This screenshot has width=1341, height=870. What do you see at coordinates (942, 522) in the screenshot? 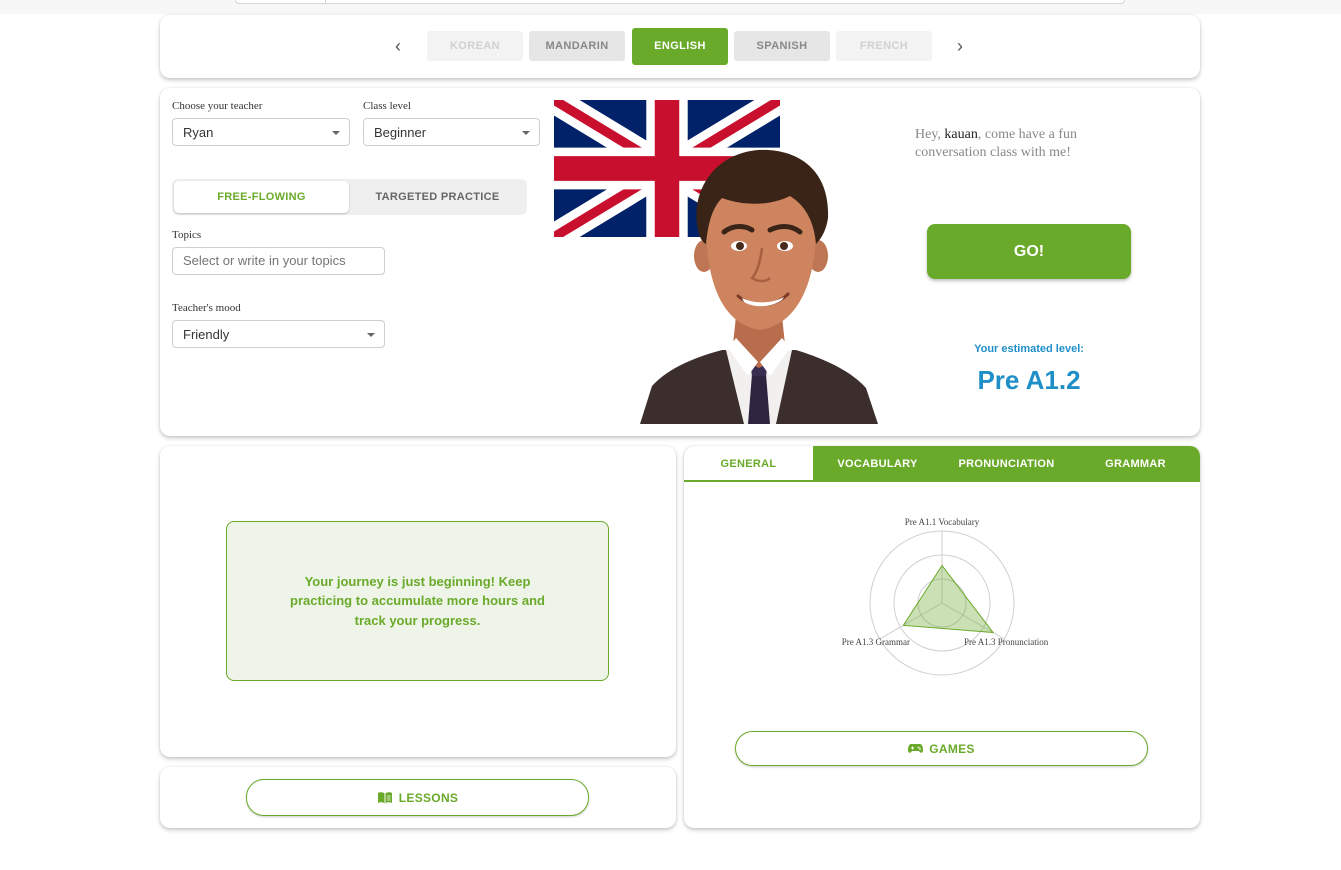
I see `radar-axis-label: Pre A1.1 Vocabulary` at bounding box center [942, 522].